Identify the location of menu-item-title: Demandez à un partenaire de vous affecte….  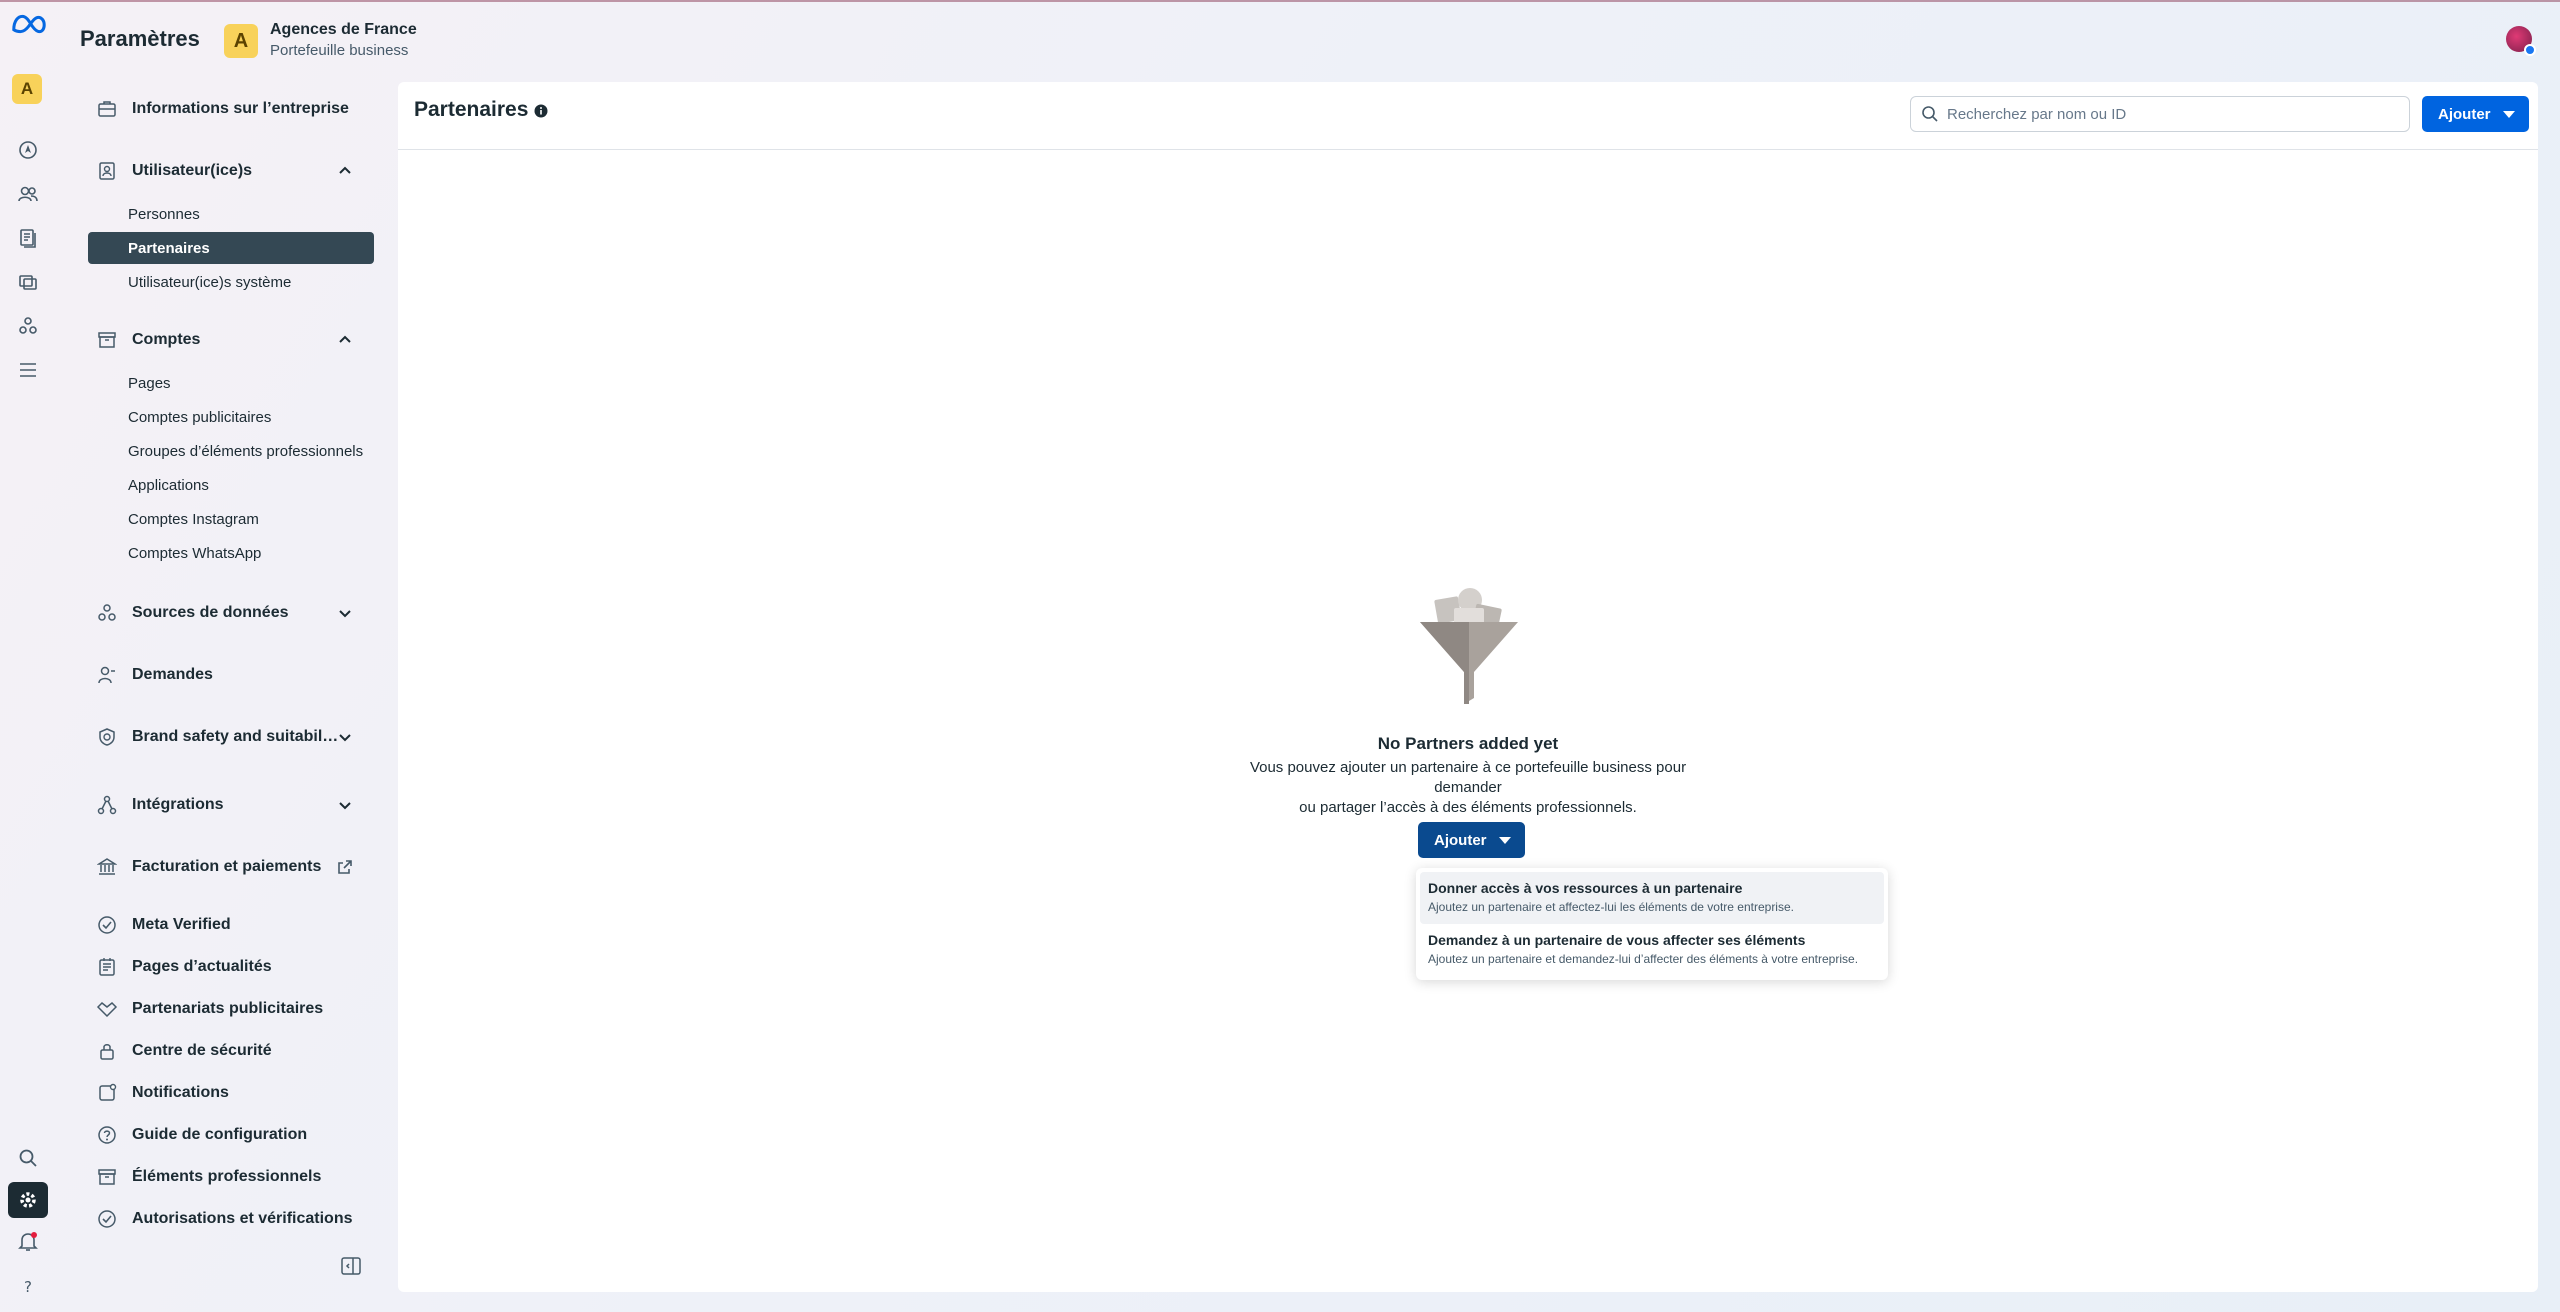
(1617, 940).